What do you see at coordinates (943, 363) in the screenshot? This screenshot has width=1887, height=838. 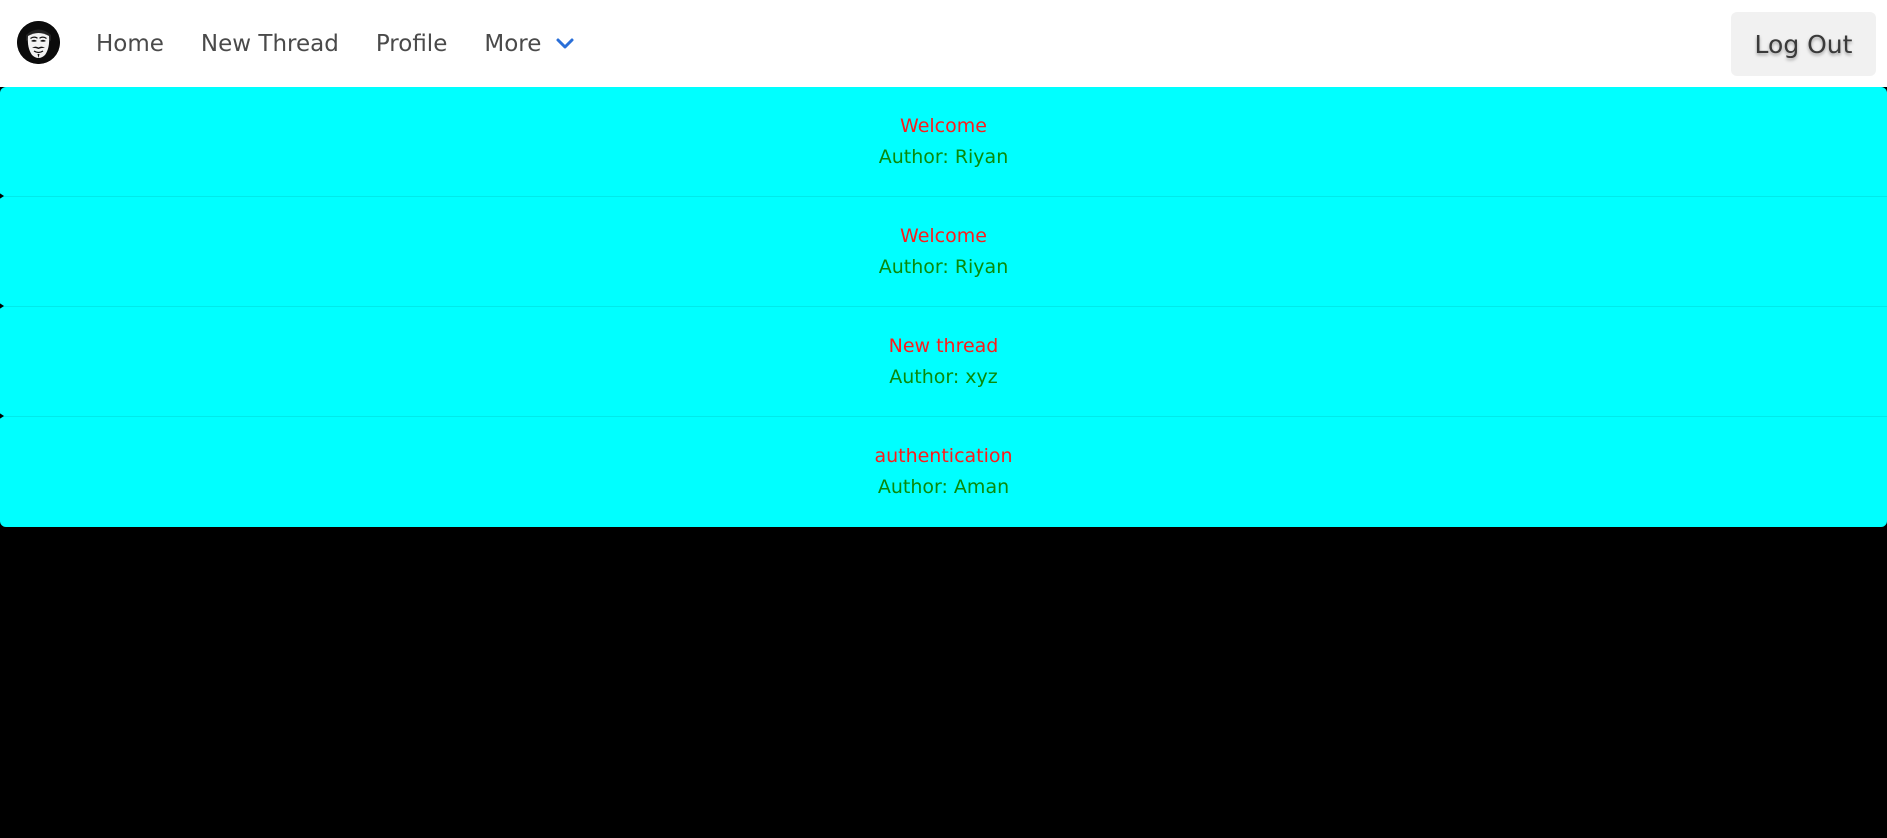 I see `thread-list-item: New thread Author: xyz` at bounding box center [943, 363].